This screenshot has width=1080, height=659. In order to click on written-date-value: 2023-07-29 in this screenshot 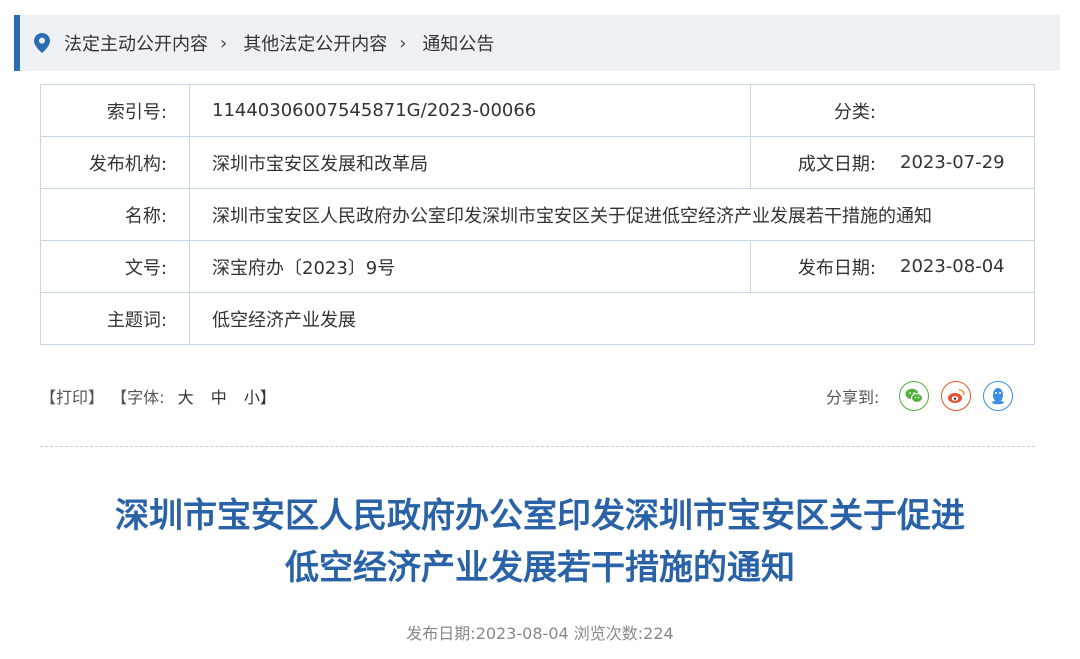, I will do `click(967, 162)`.